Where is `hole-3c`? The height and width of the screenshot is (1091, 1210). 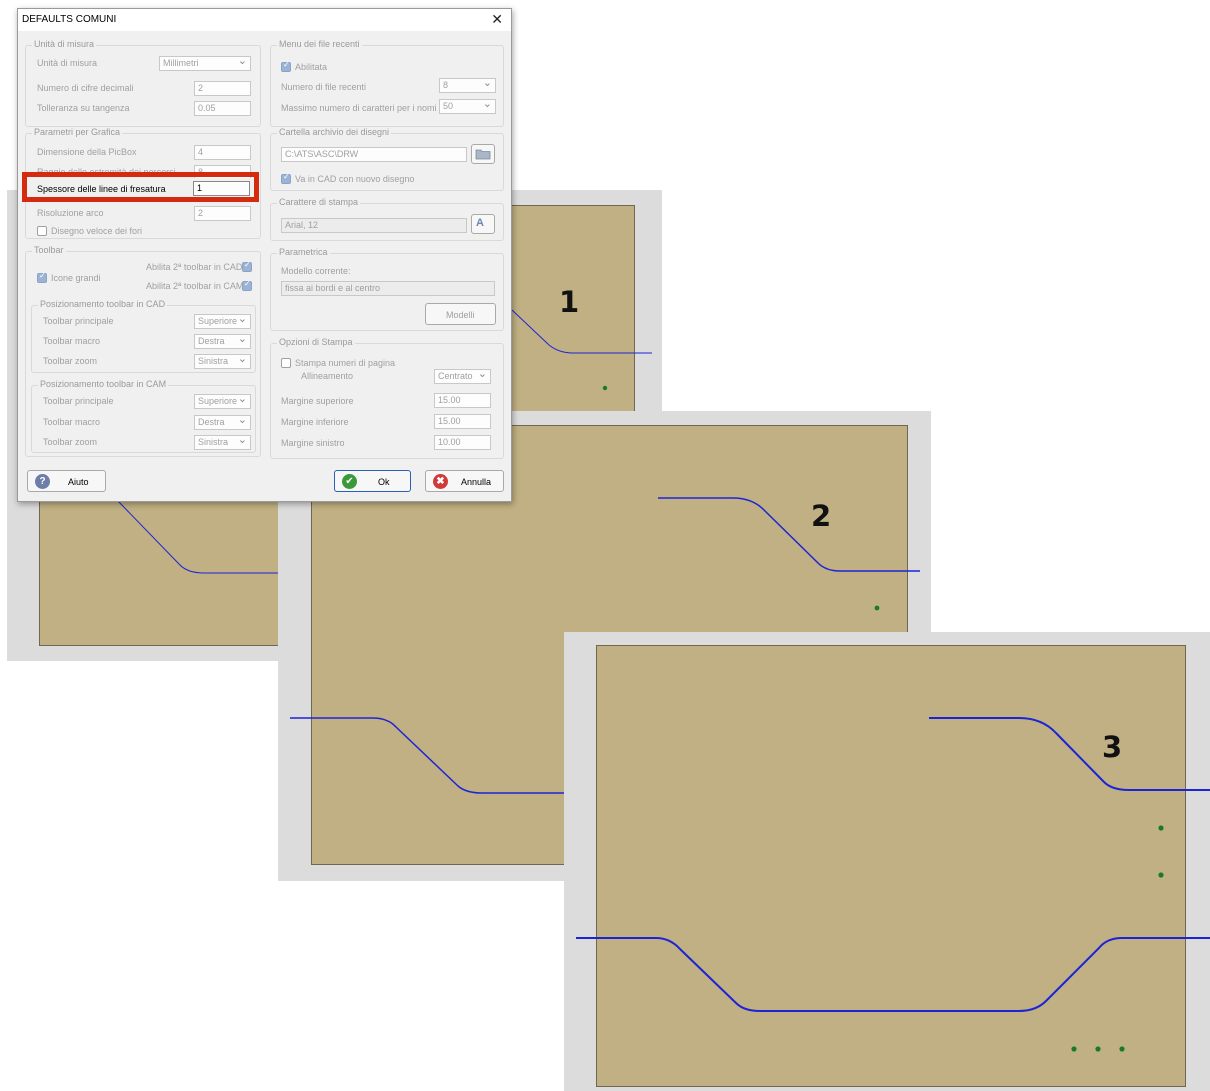 hole-3c is located at coordinates (1074, 1049).